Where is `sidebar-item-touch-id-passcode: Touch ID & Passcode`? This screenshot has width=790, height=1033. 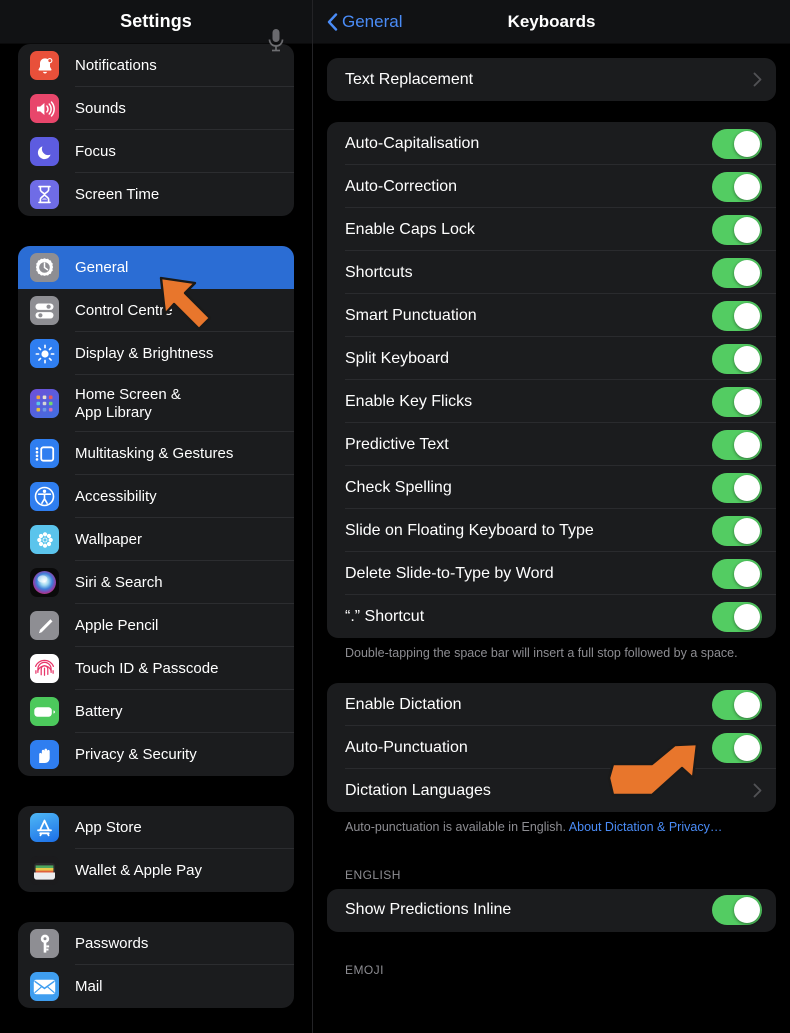
sidebar-item-touch-id-passcode: Touch ID & Passcode is located at coordinates (156, 668).